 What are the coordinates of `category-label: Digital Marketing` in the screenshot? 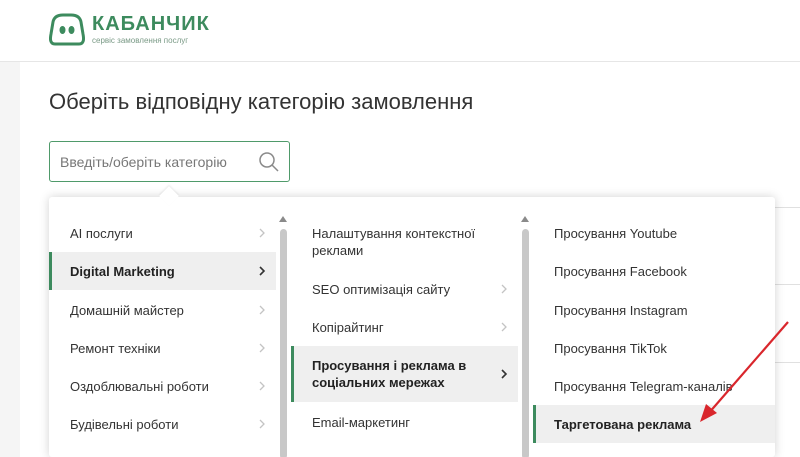 It's located at (122, 271).